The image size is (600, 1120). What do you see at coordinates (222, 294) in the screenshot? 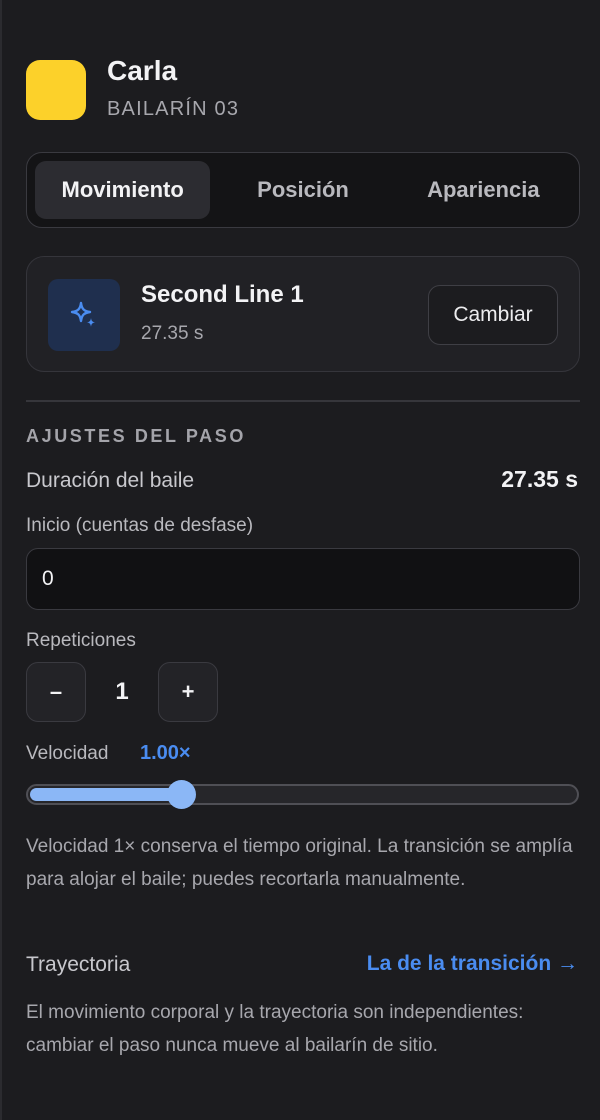
I see `step-title: Second Line 1` at bounding box center [222, 294].